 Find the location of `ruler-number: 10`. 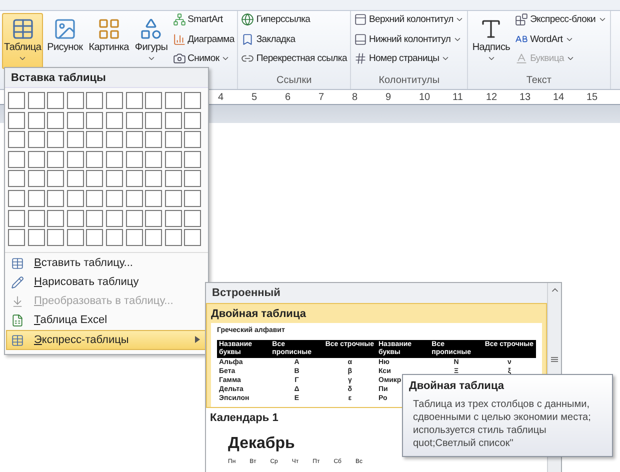

ruler-number: 10 is located at coordinates (425, 97).